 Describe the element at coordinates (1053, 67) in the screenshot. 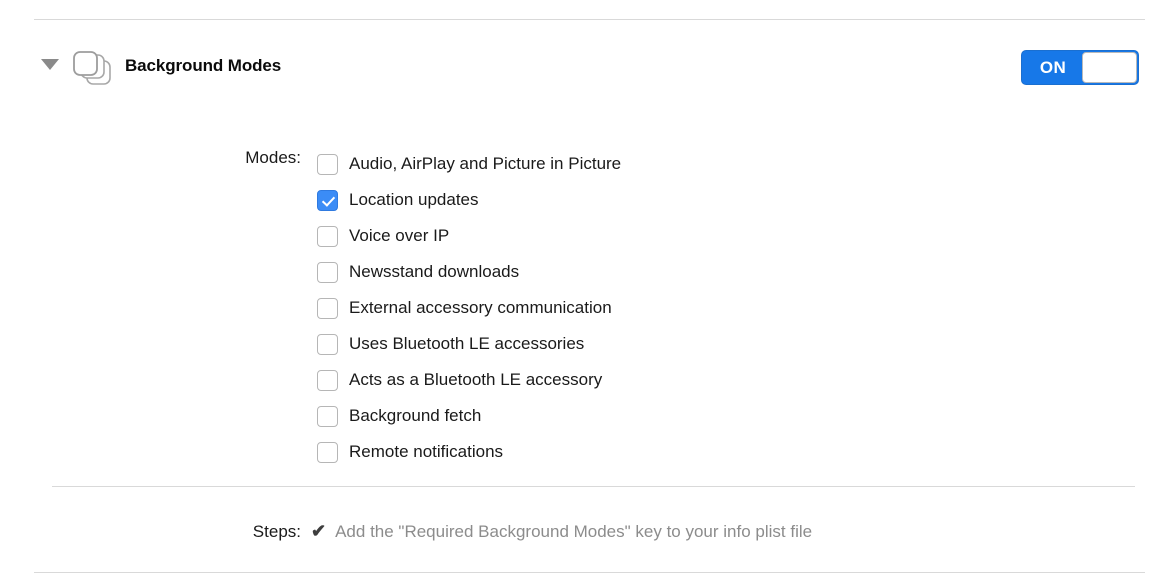

I see `toggle-state-label: ON` at that location.